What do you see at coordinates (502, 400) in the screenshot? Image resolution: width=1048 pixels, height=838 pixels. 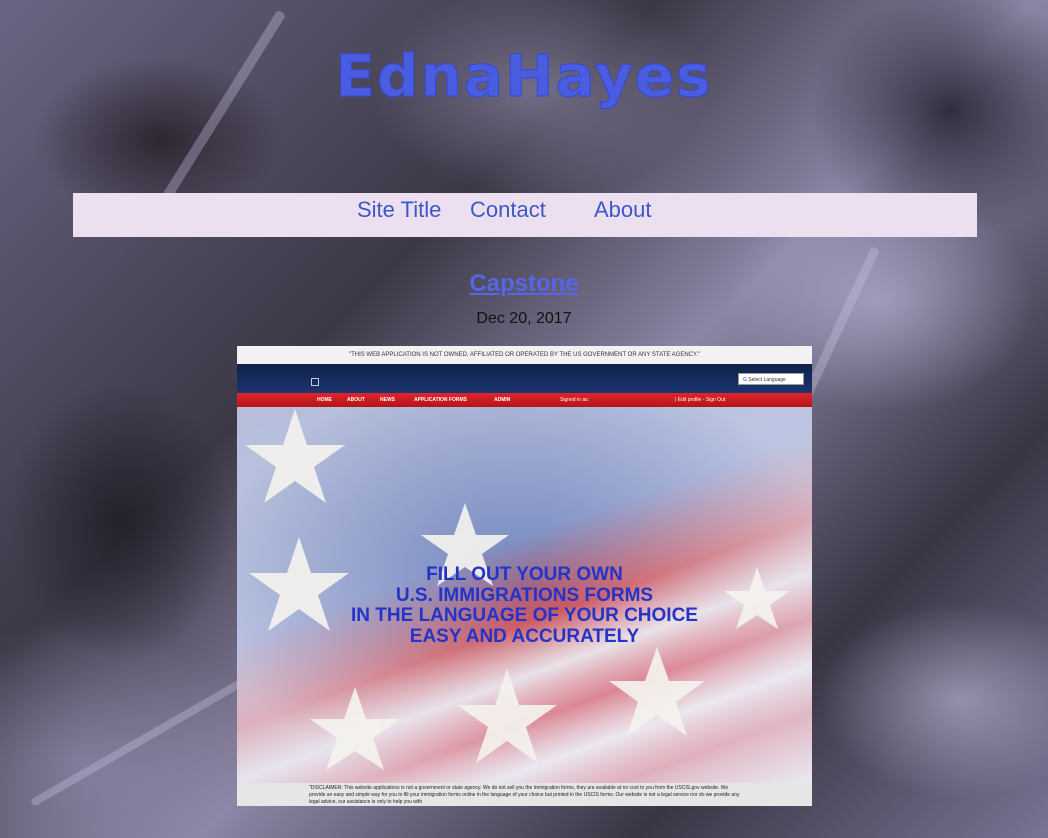 I see `screenshot-nav-item: ADMIN` at bounding box center [502, 400].